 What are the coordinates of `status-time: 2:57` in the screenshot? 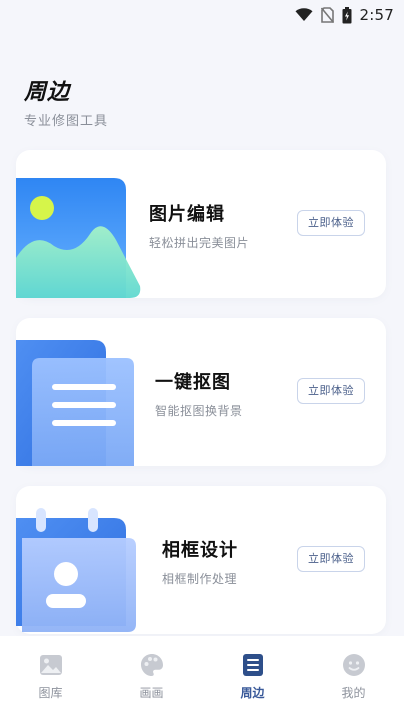 It's located at (376, 15).